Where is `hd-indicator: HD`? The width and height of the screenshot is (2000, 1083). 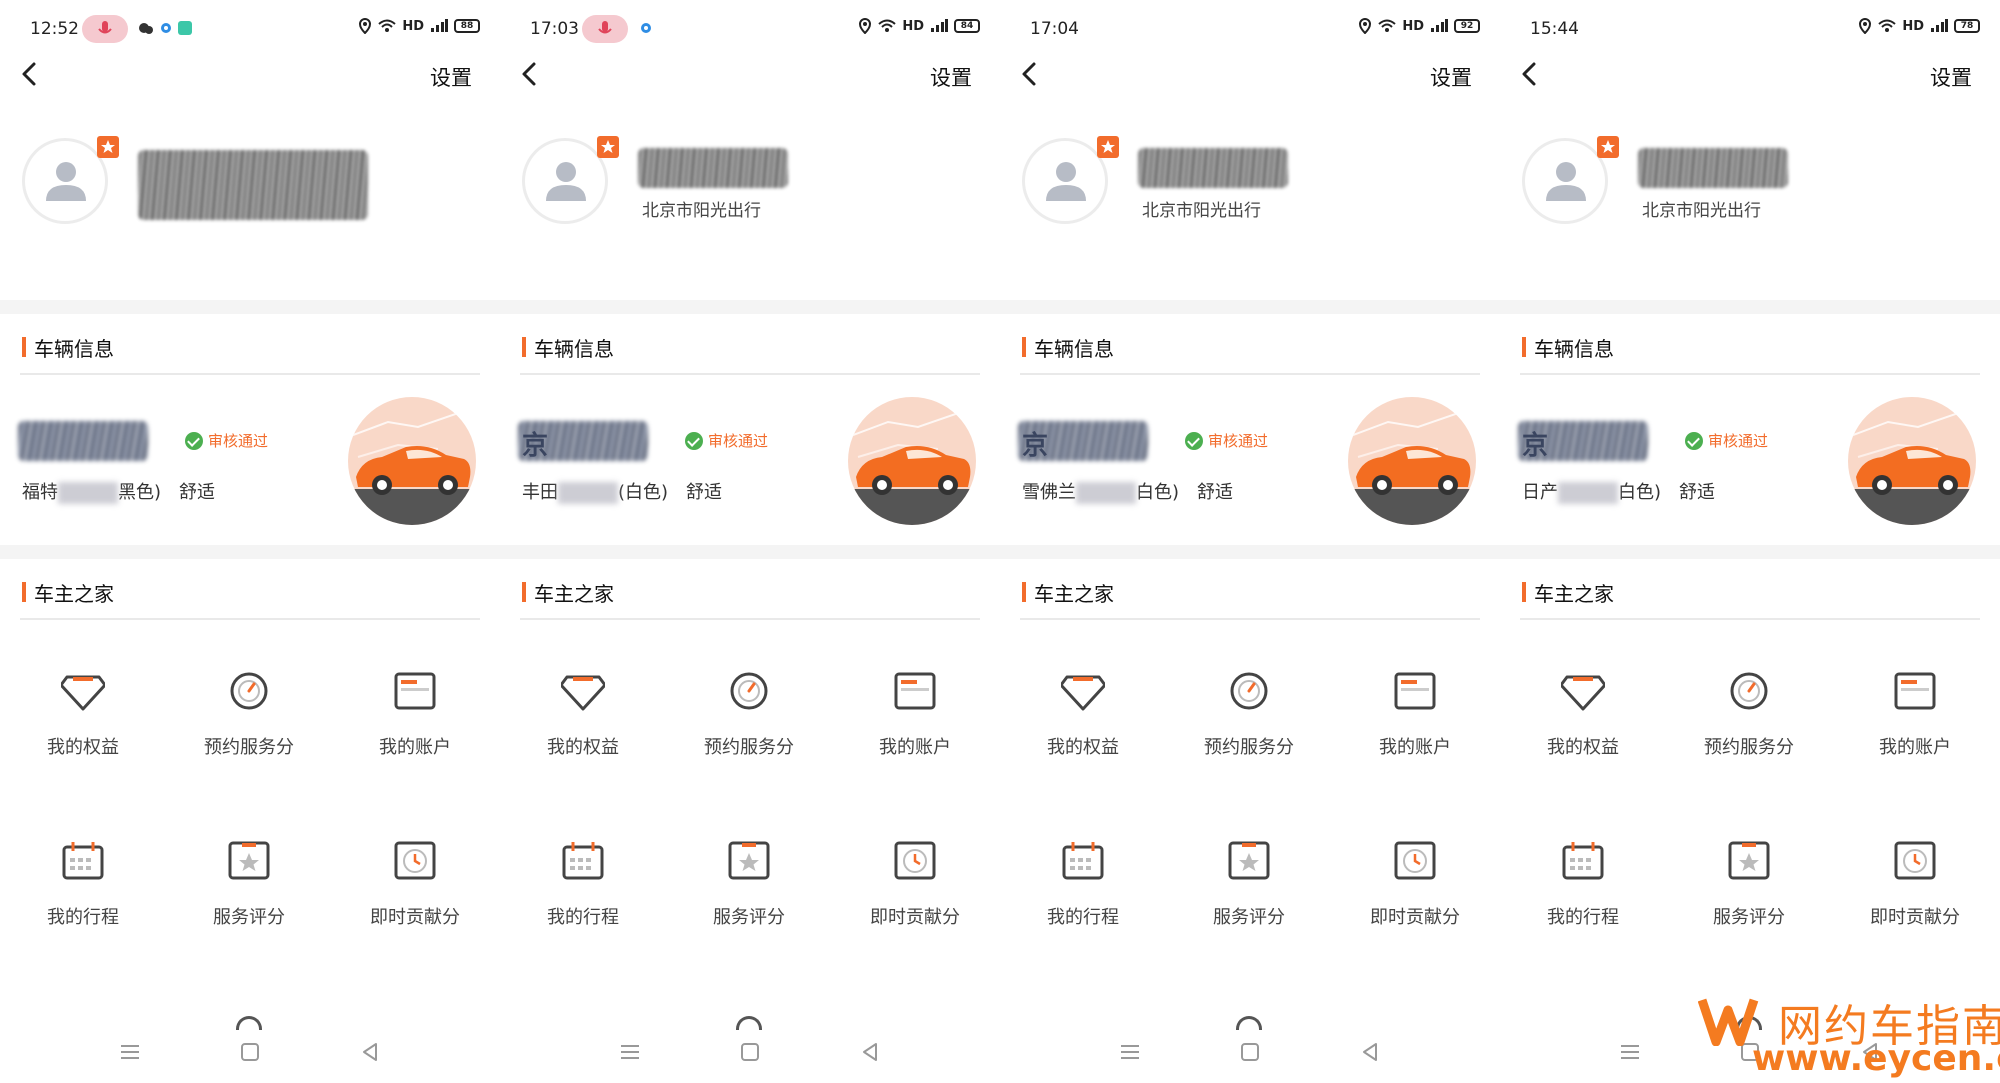 hd-indicator: HD is located at coordinates (1413, 26).